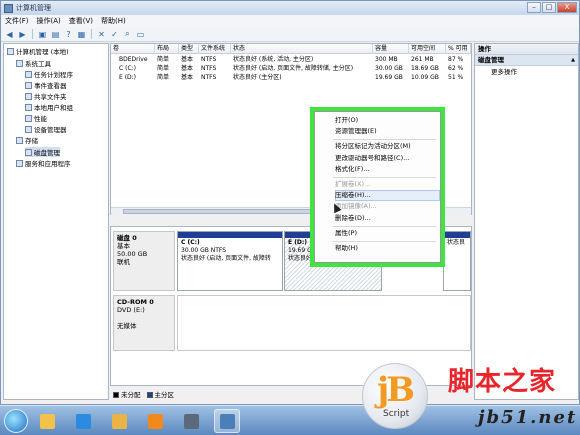 The image size is (580, 435). What do you see at coordinates (133, 49) in the screenshot?
I see `column-header: 卷` at bounding box center [133, 49].